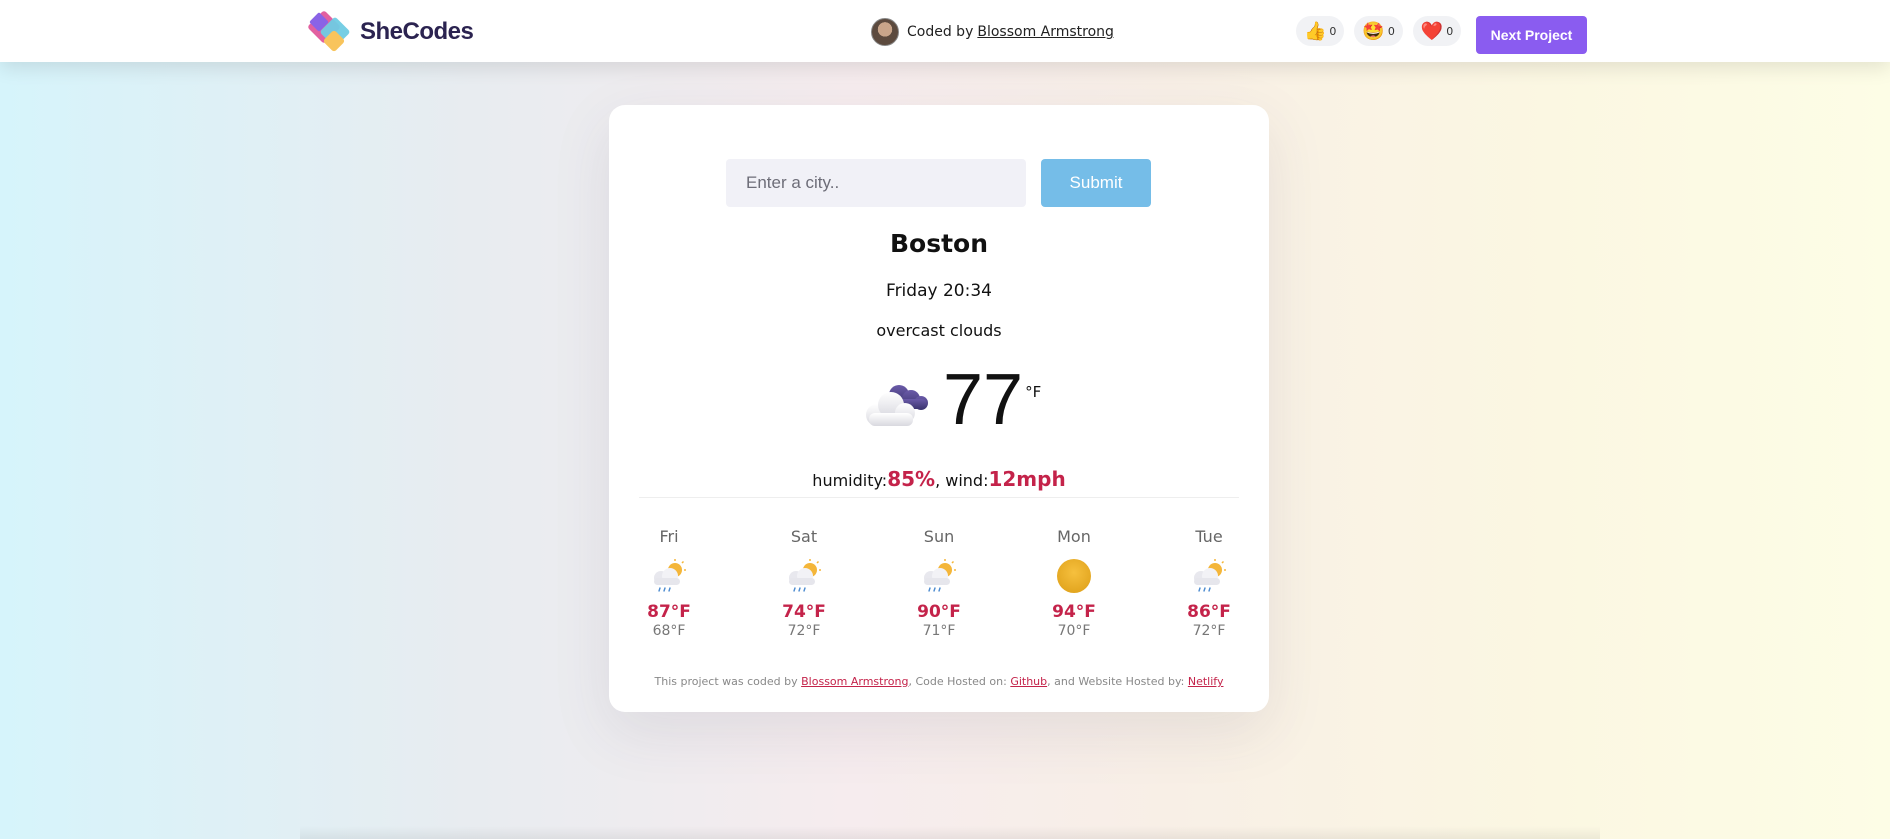  I want to click on forecast-min: 70°F, so click(1074, 631).